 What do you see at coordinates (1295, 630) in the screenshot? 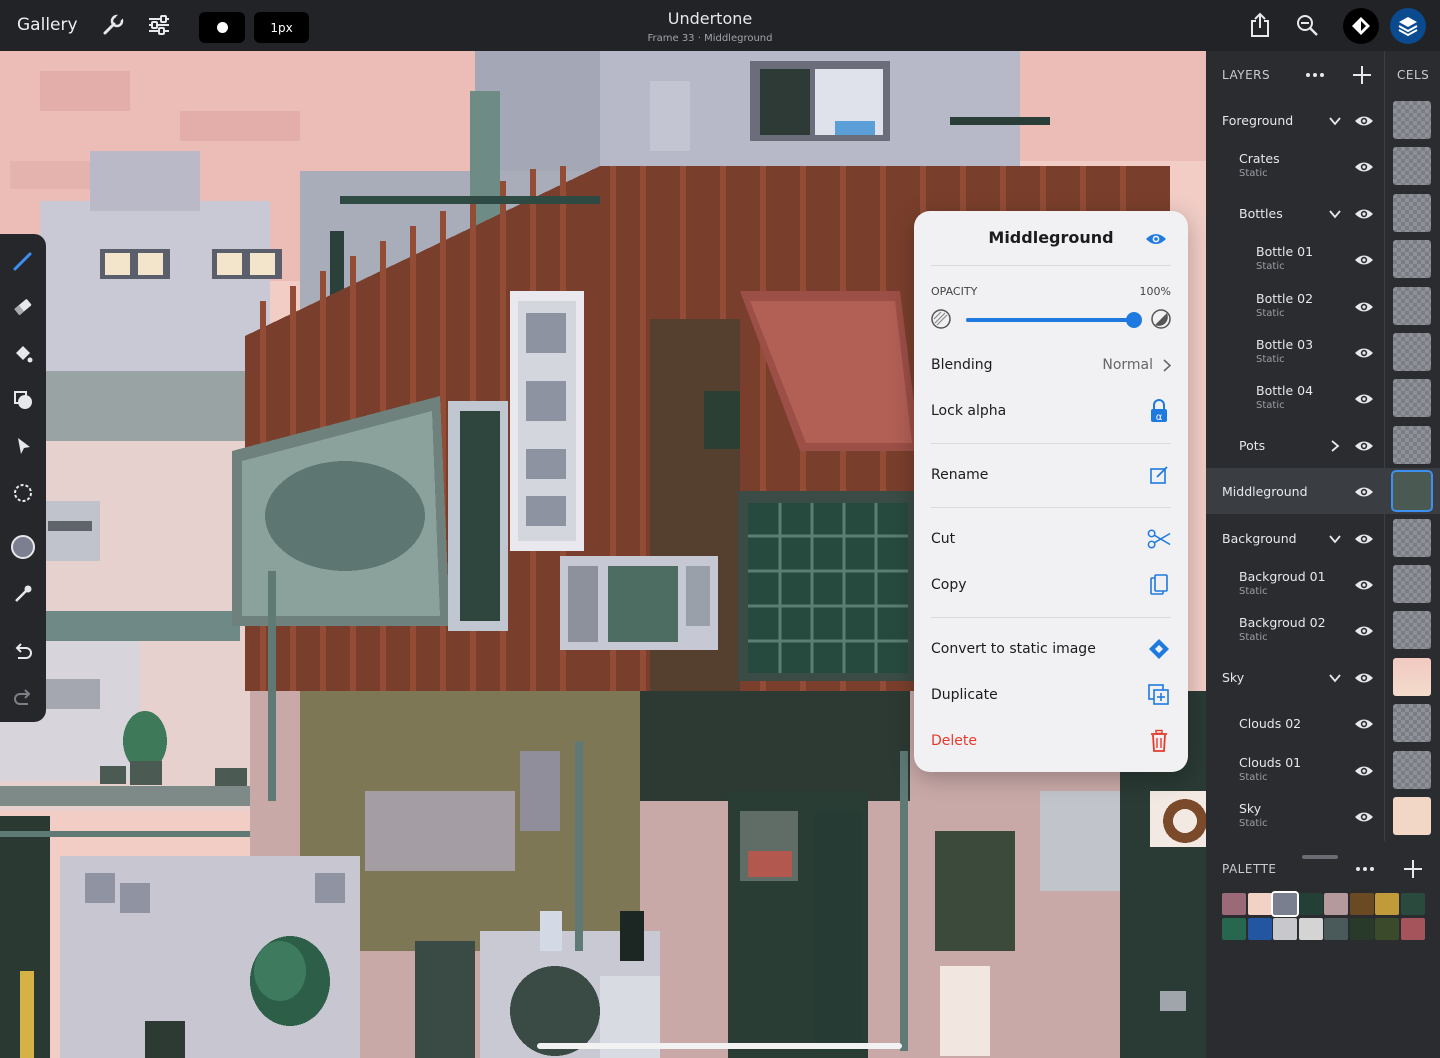
I see `layer-row: Backgroud 02 Static` at bounding box center [1295, 630].